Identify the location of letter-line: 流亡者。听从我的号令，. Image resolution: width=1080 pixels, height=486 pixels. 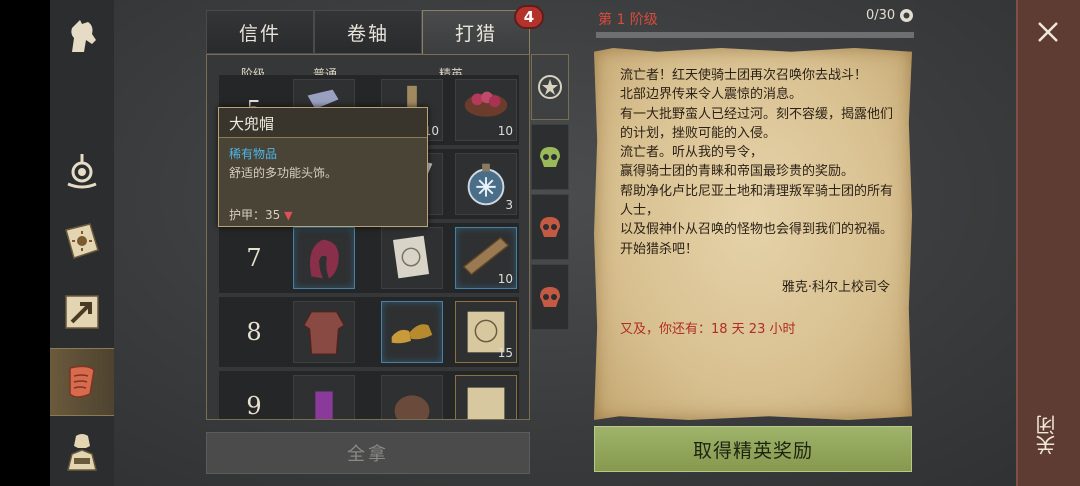
(692, 153).